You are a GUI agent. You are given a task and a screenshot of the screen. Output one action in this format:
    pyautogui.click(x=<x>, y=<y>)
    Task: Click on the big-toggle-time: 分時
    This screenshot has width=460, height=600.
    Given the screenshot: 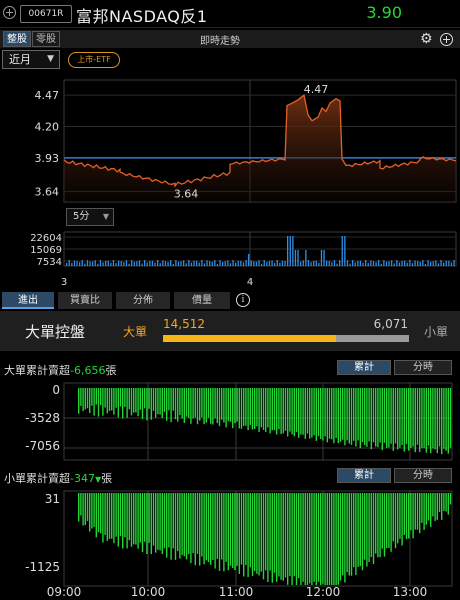 What is the action you would take?
    pyautogui.click(x=423, y=367)
    